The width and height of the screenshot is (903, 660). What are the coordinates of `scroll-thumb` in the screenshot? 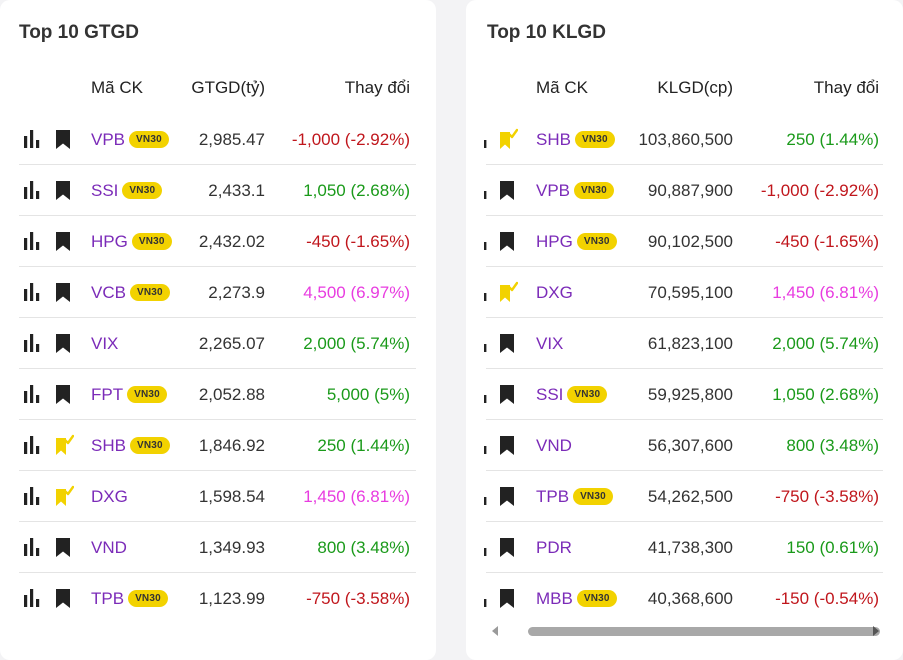 It's located at (704, 631).